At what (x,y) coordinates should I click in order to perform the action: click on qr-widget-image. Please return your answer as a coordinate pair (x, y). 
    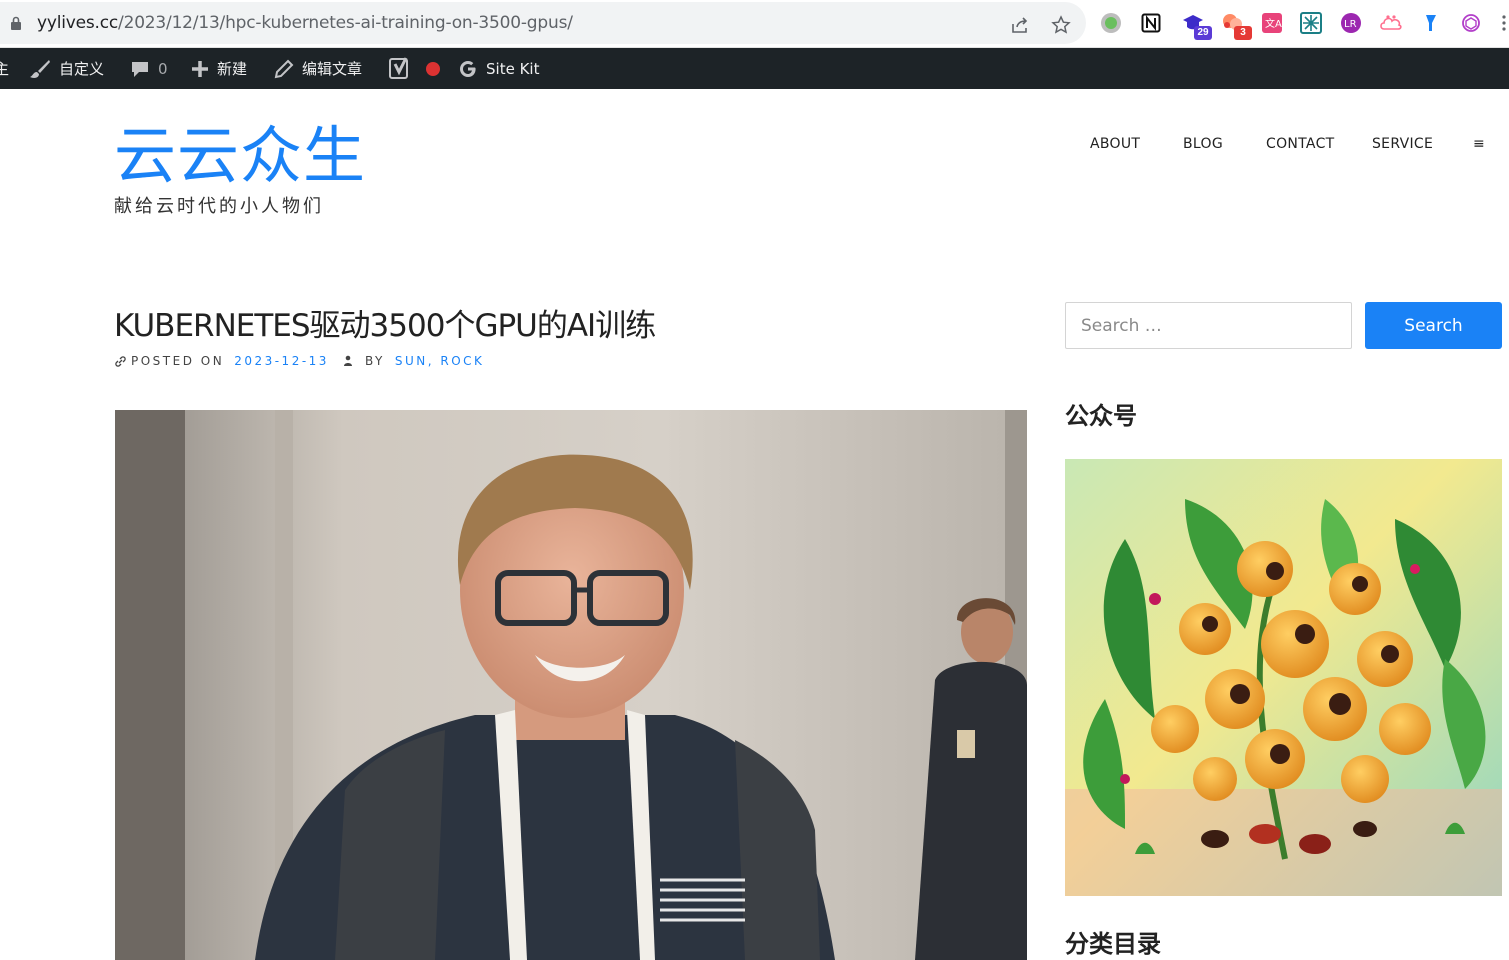
    Looking at the image, I should click on (1283, 677).